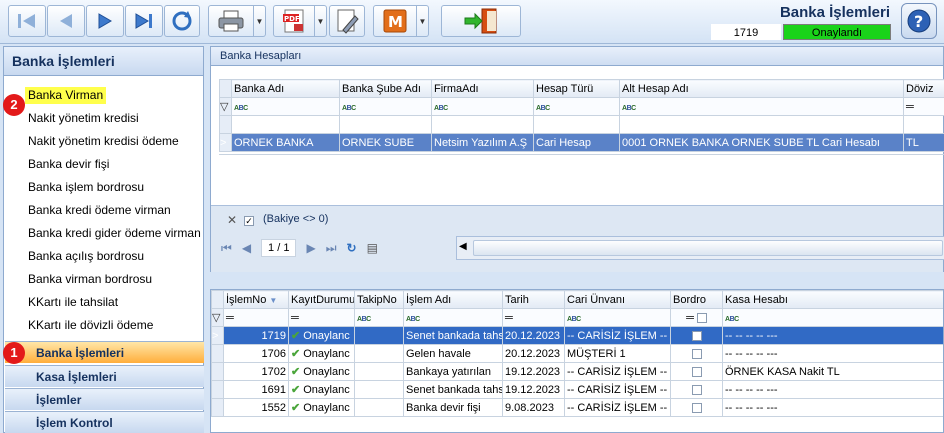 The height and width of the screenshot is (433, 944). What do you see at coordinates (482, 88) in the screenshot?
I see `column-header: FirmaAdı` at bounding box center [482, 88].